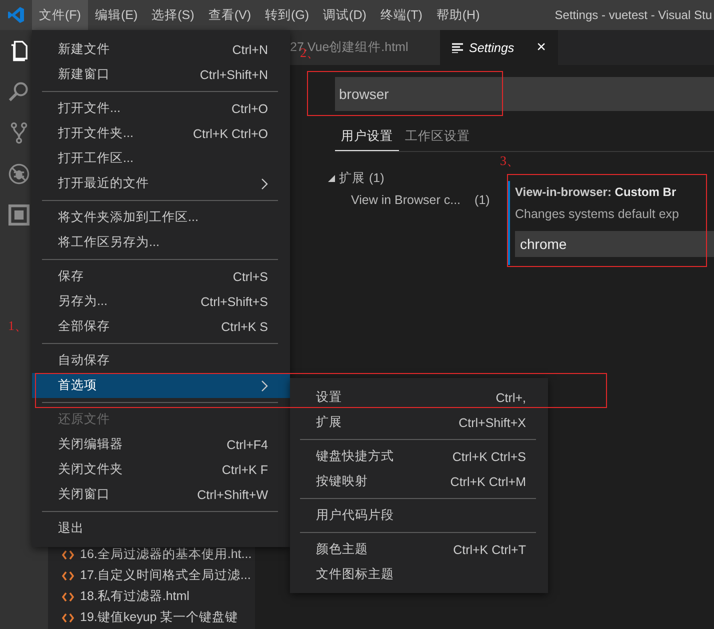 The height and width of the screenshot is (629, 714). I want to click on menu-bar-item: 文件(F), so click(60, 15).